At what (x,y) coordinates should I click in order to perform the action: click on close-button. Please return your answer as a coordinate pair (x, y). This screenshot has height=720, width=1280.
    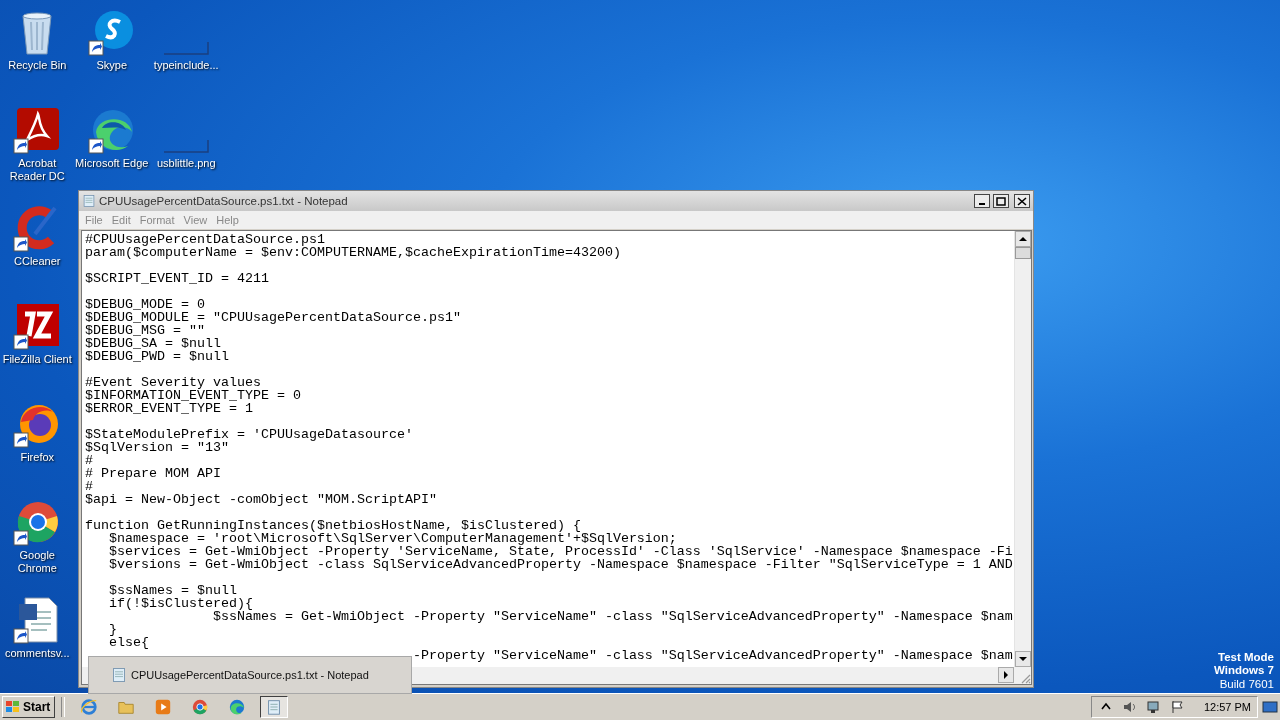
    Looking at the image, I should click on (1022, 201).